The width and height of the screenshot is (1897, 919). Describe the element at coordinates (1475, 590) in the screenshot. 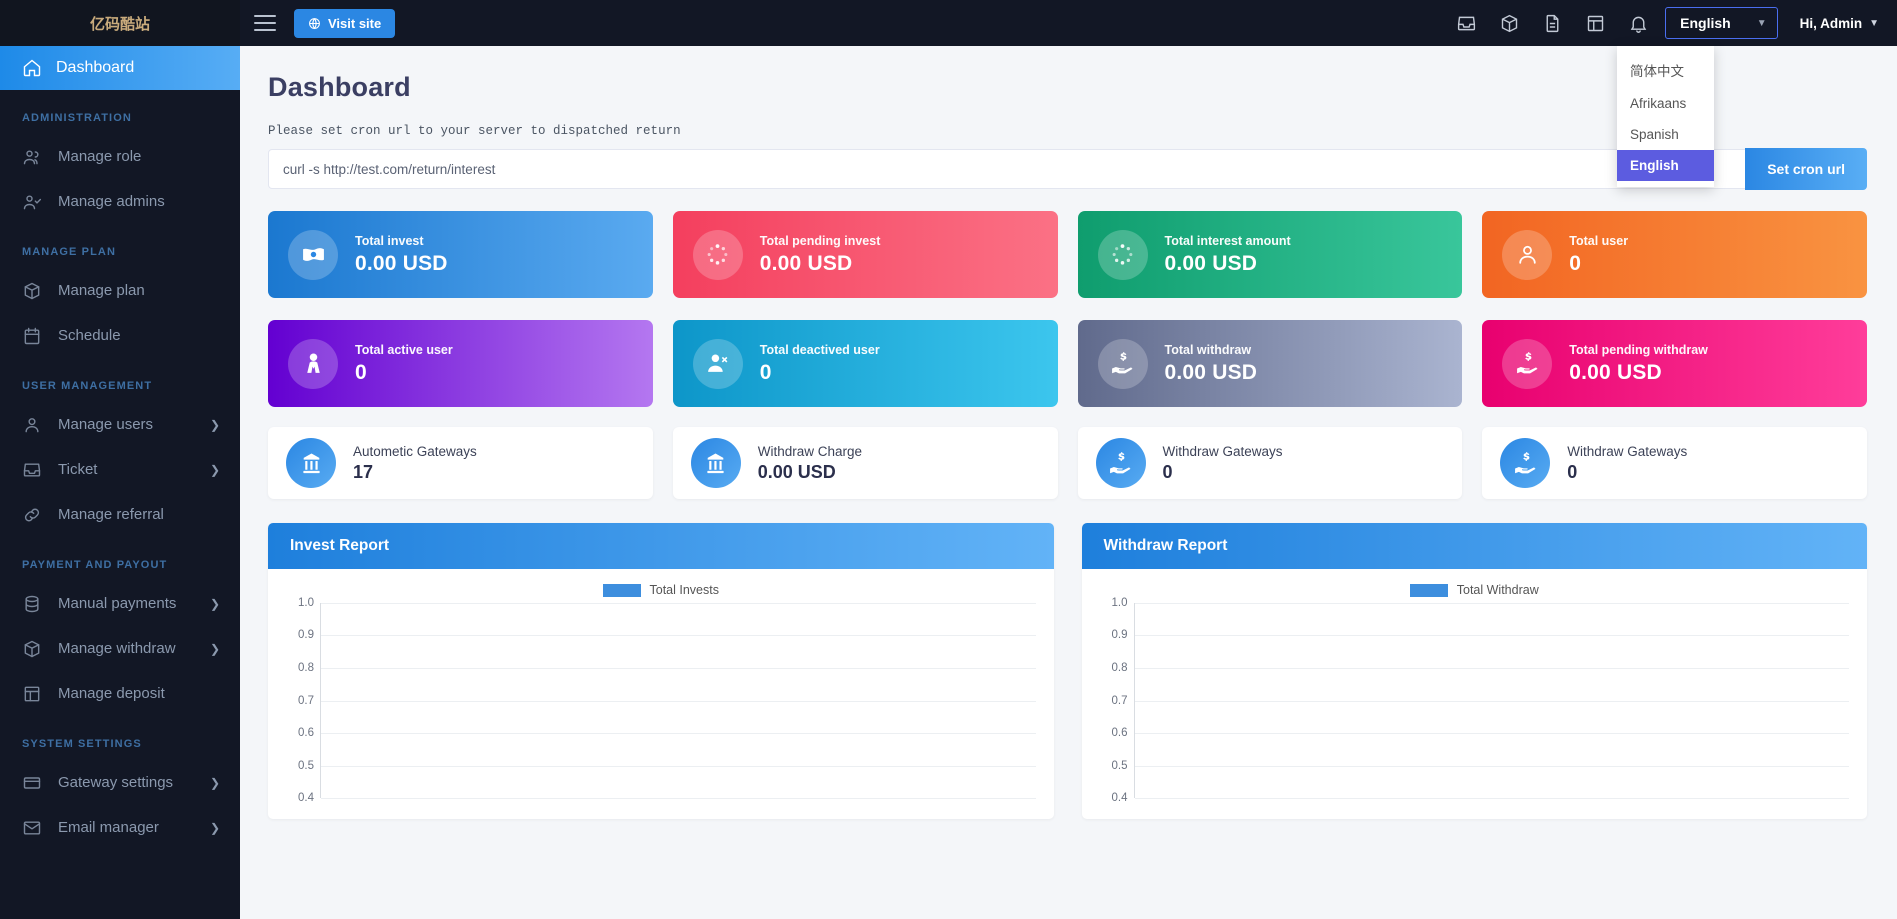

I see `chart-legend: Total Withdraw` at that location.